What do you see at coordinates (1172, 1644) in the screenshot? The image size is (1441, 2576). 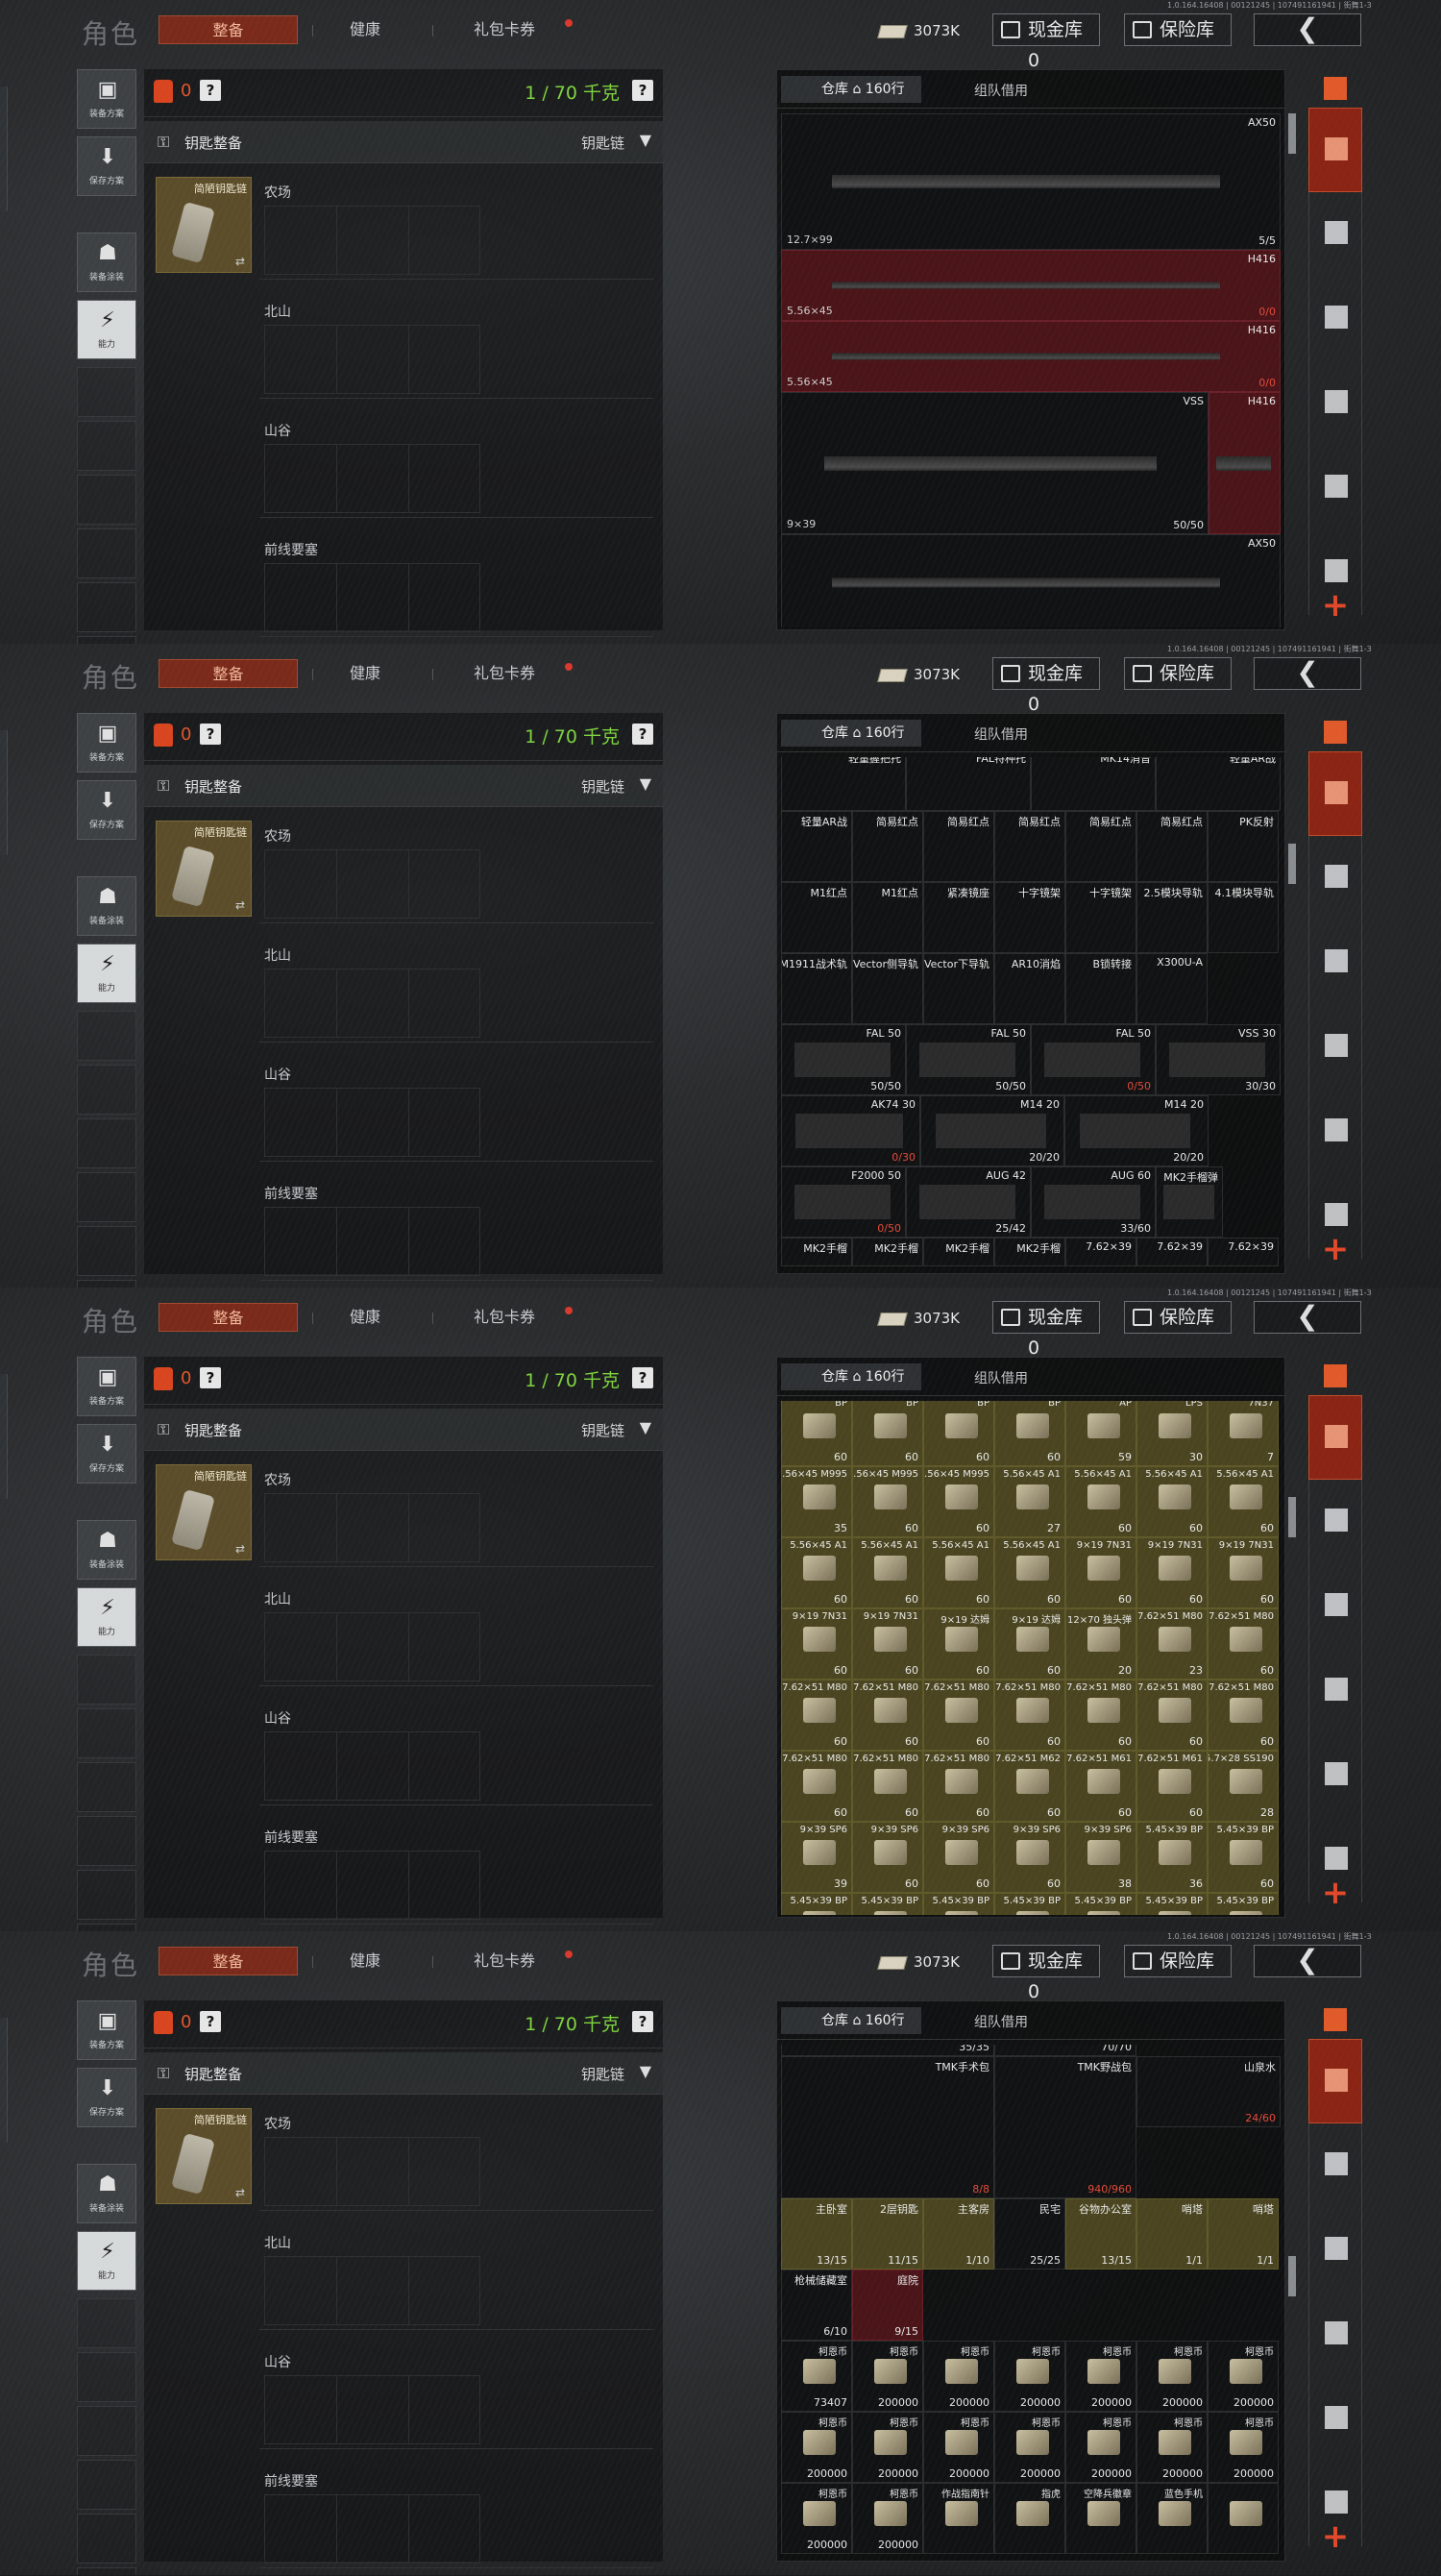 I see `inventory-item: 7.62×51 M80 23` at bounding box center [1172, 1644].